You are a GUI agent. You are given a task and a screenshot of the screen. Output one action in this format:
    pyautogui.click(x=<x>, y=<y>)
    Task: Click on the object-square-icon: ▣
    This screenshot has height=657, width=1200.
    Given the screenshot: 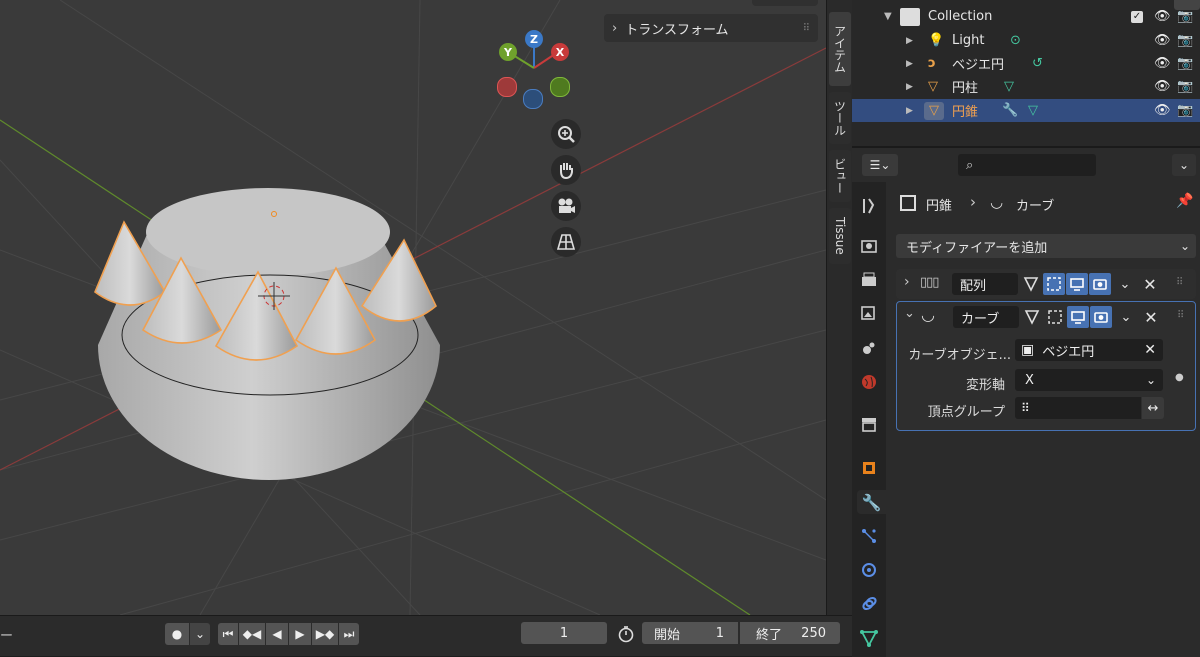 What is the action you would take?
    pyautogui.click(x=1028, y=350)
    